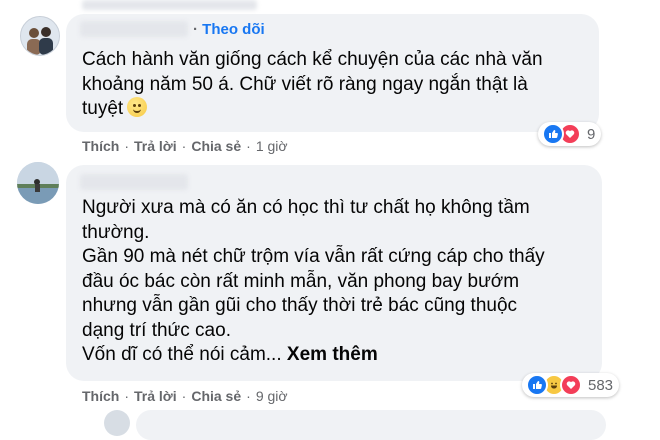 The height and width of the screenshot is (440, 660). I want to click on comment-line: tuyệt, so click(103, 108).